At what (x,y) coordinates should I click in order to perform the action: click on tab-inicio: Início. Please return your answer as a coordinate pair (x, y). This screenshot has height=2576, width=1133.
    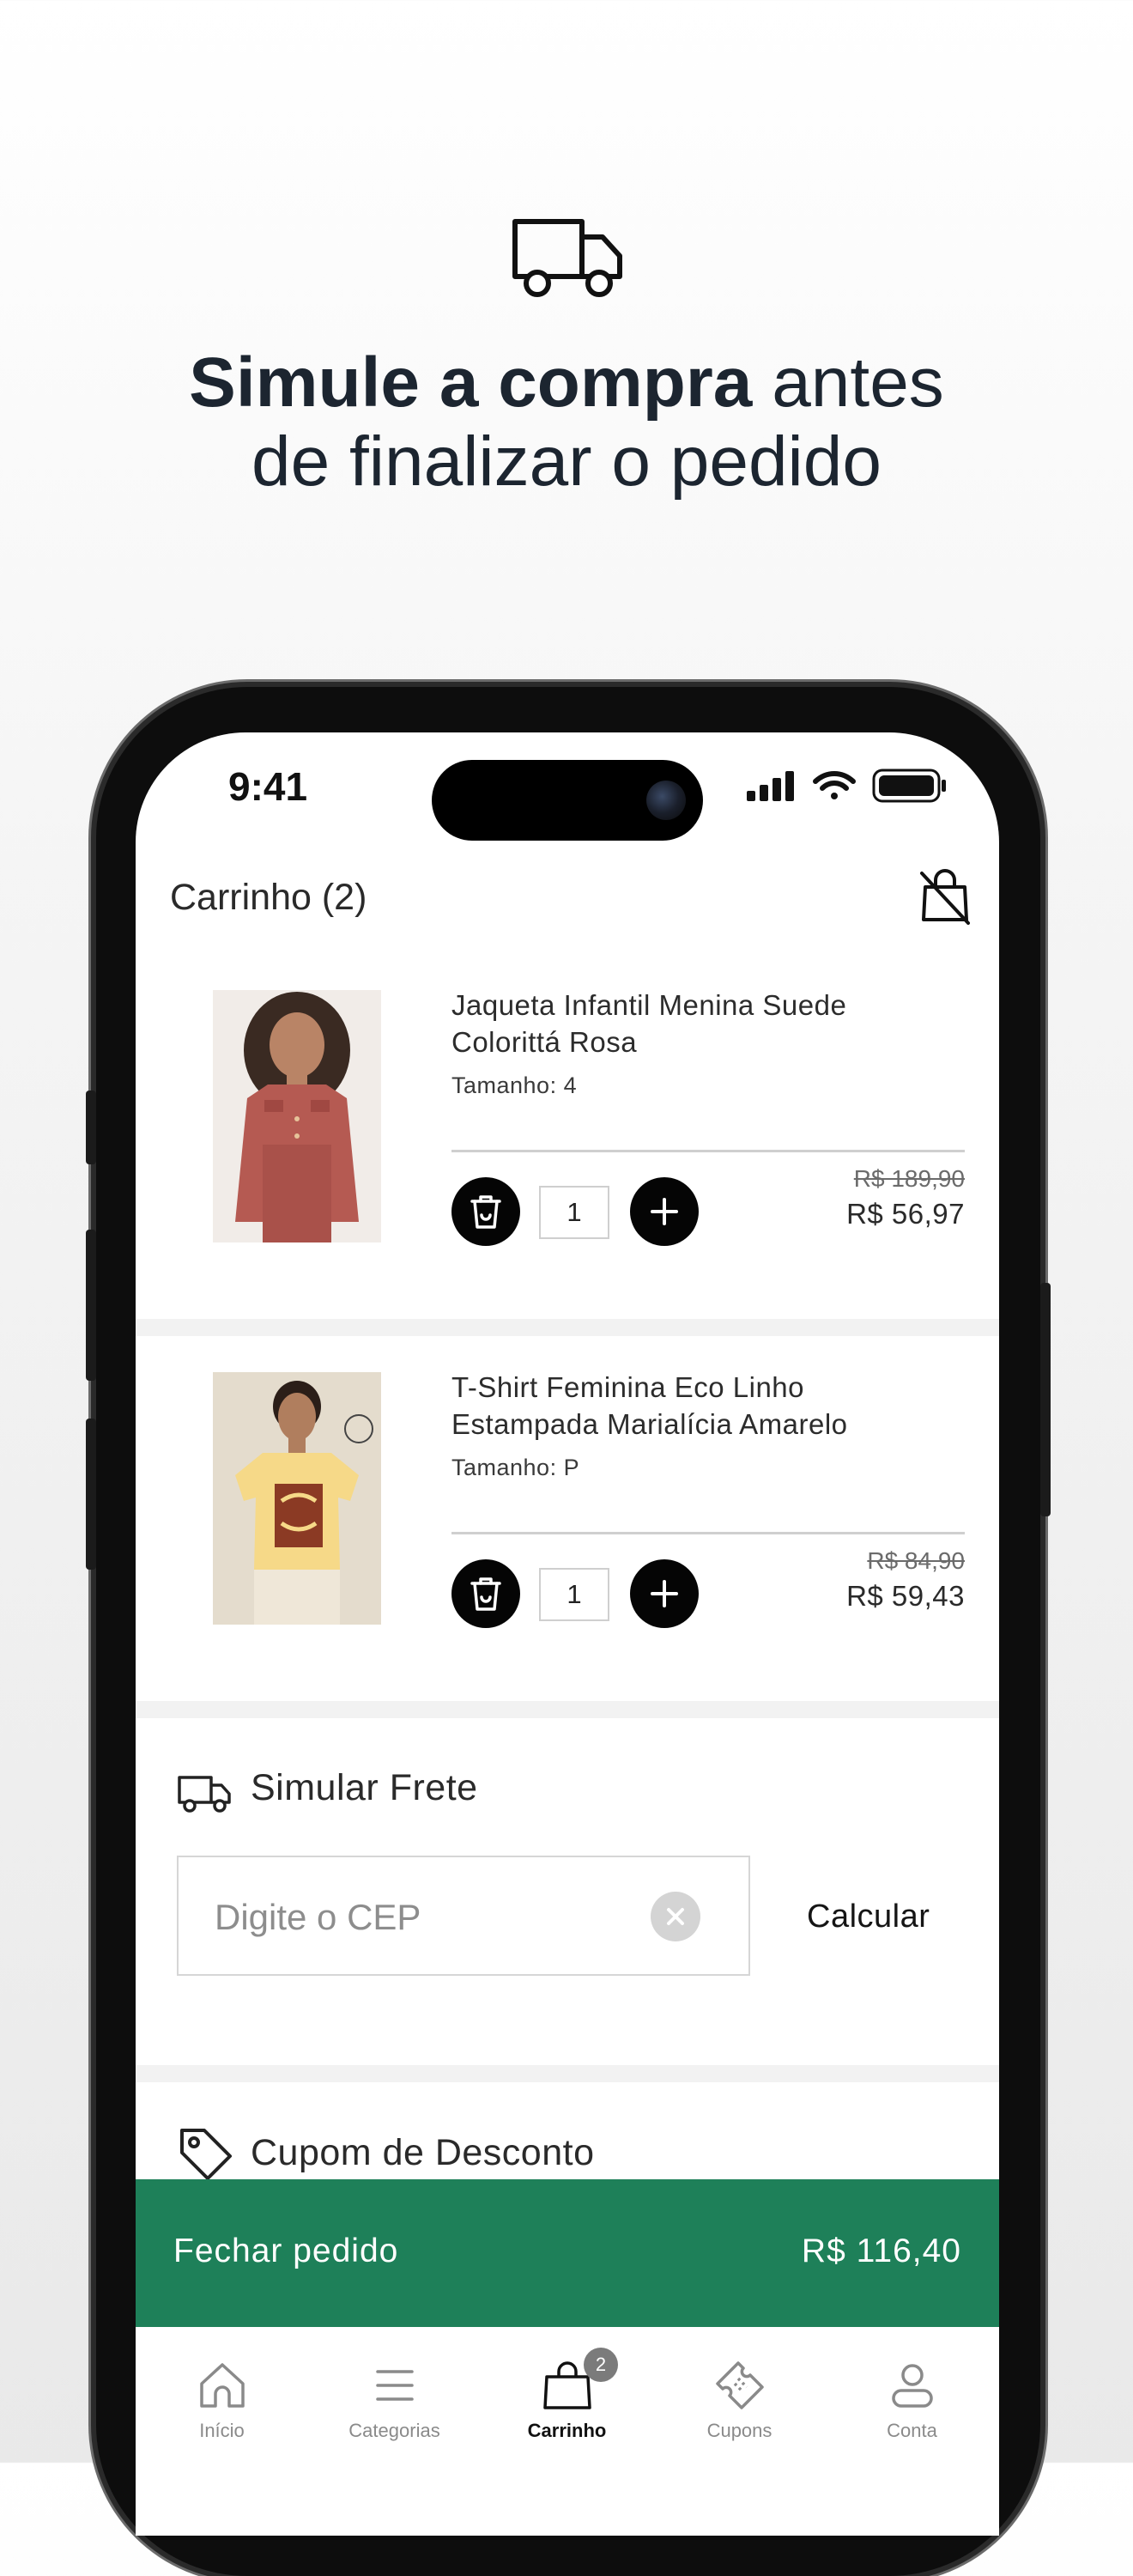
    Looking at the image, I should click on (222, 2391).